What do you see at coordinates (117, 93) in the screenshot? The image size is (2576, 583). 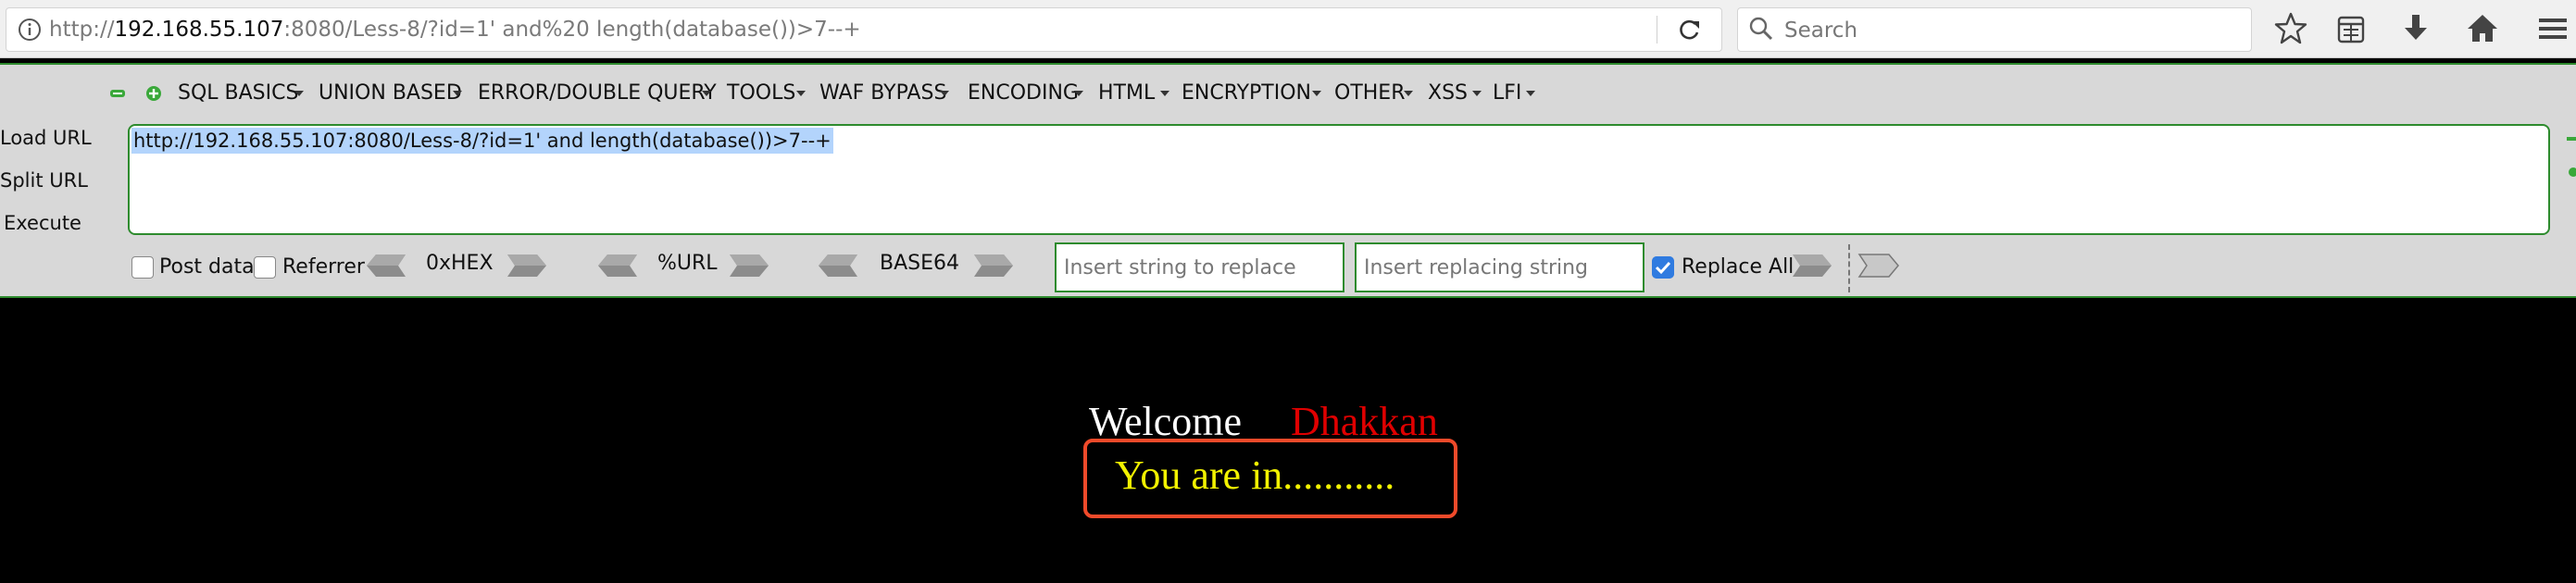 I see `minus-icon` at bounding box center [117, 93].